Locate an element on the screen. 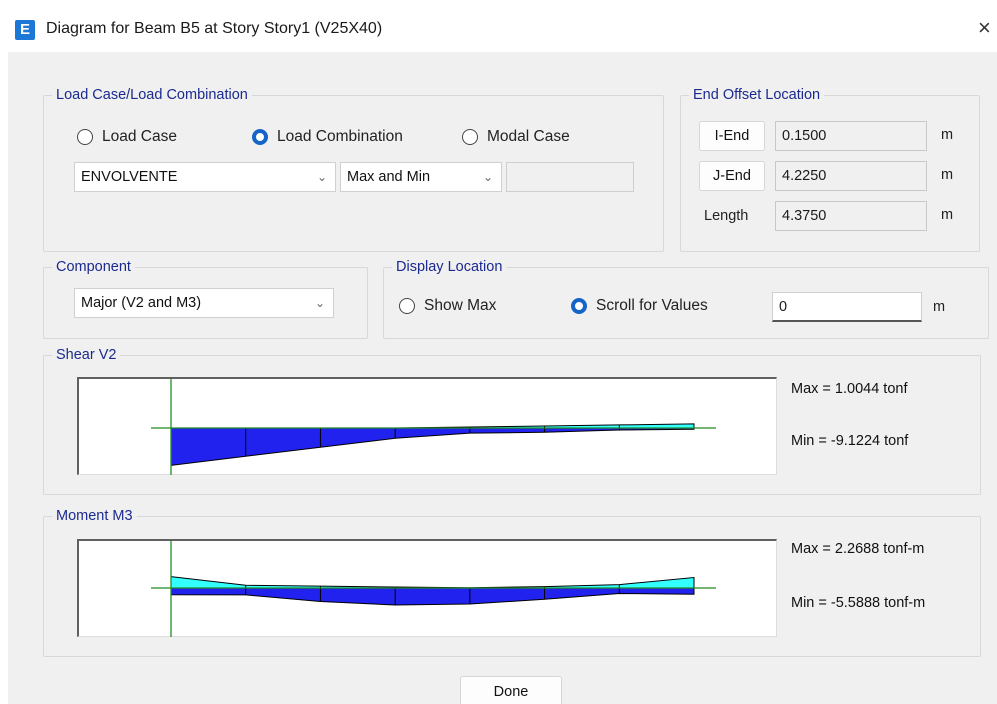  display-location-group-label: Display Location is located at coordinates (449, 267).